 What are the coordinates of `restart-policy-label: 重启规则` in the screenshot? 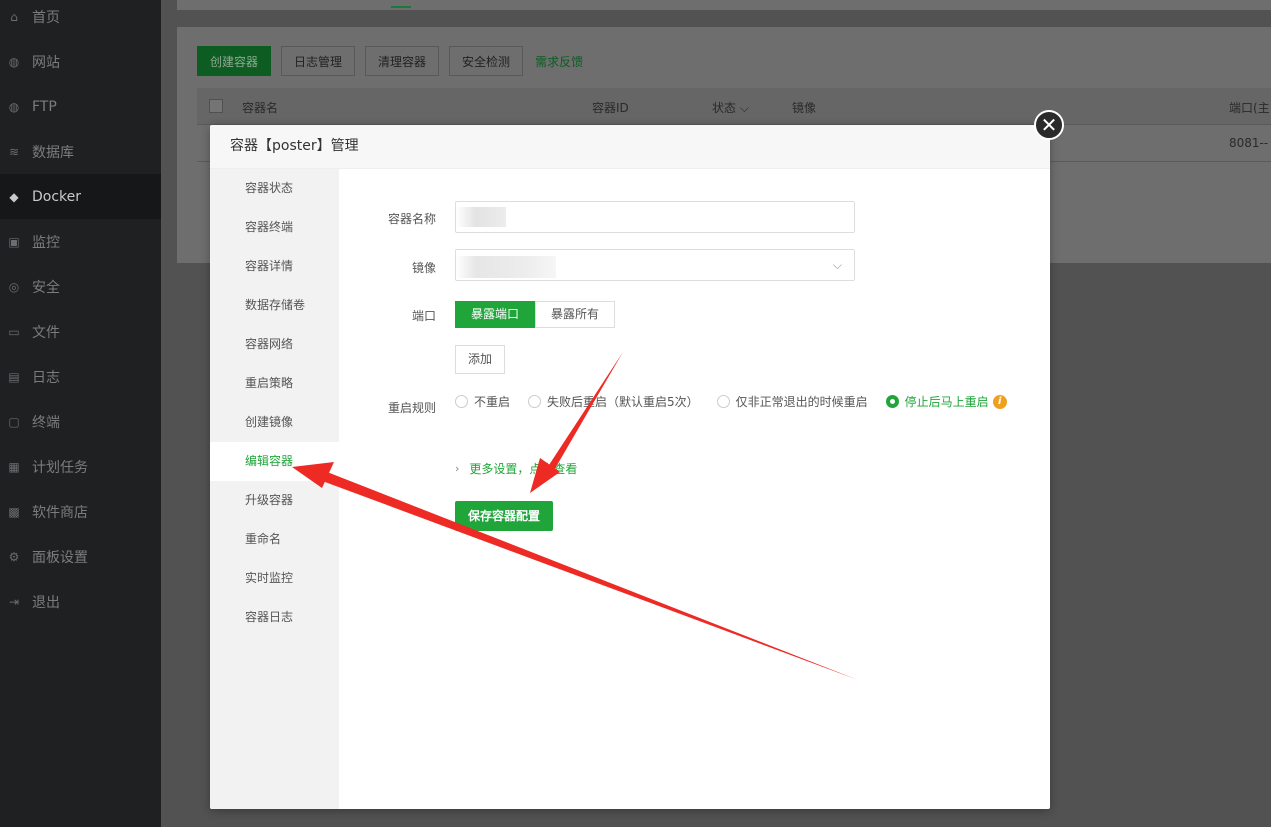 It's located at (411, 408).